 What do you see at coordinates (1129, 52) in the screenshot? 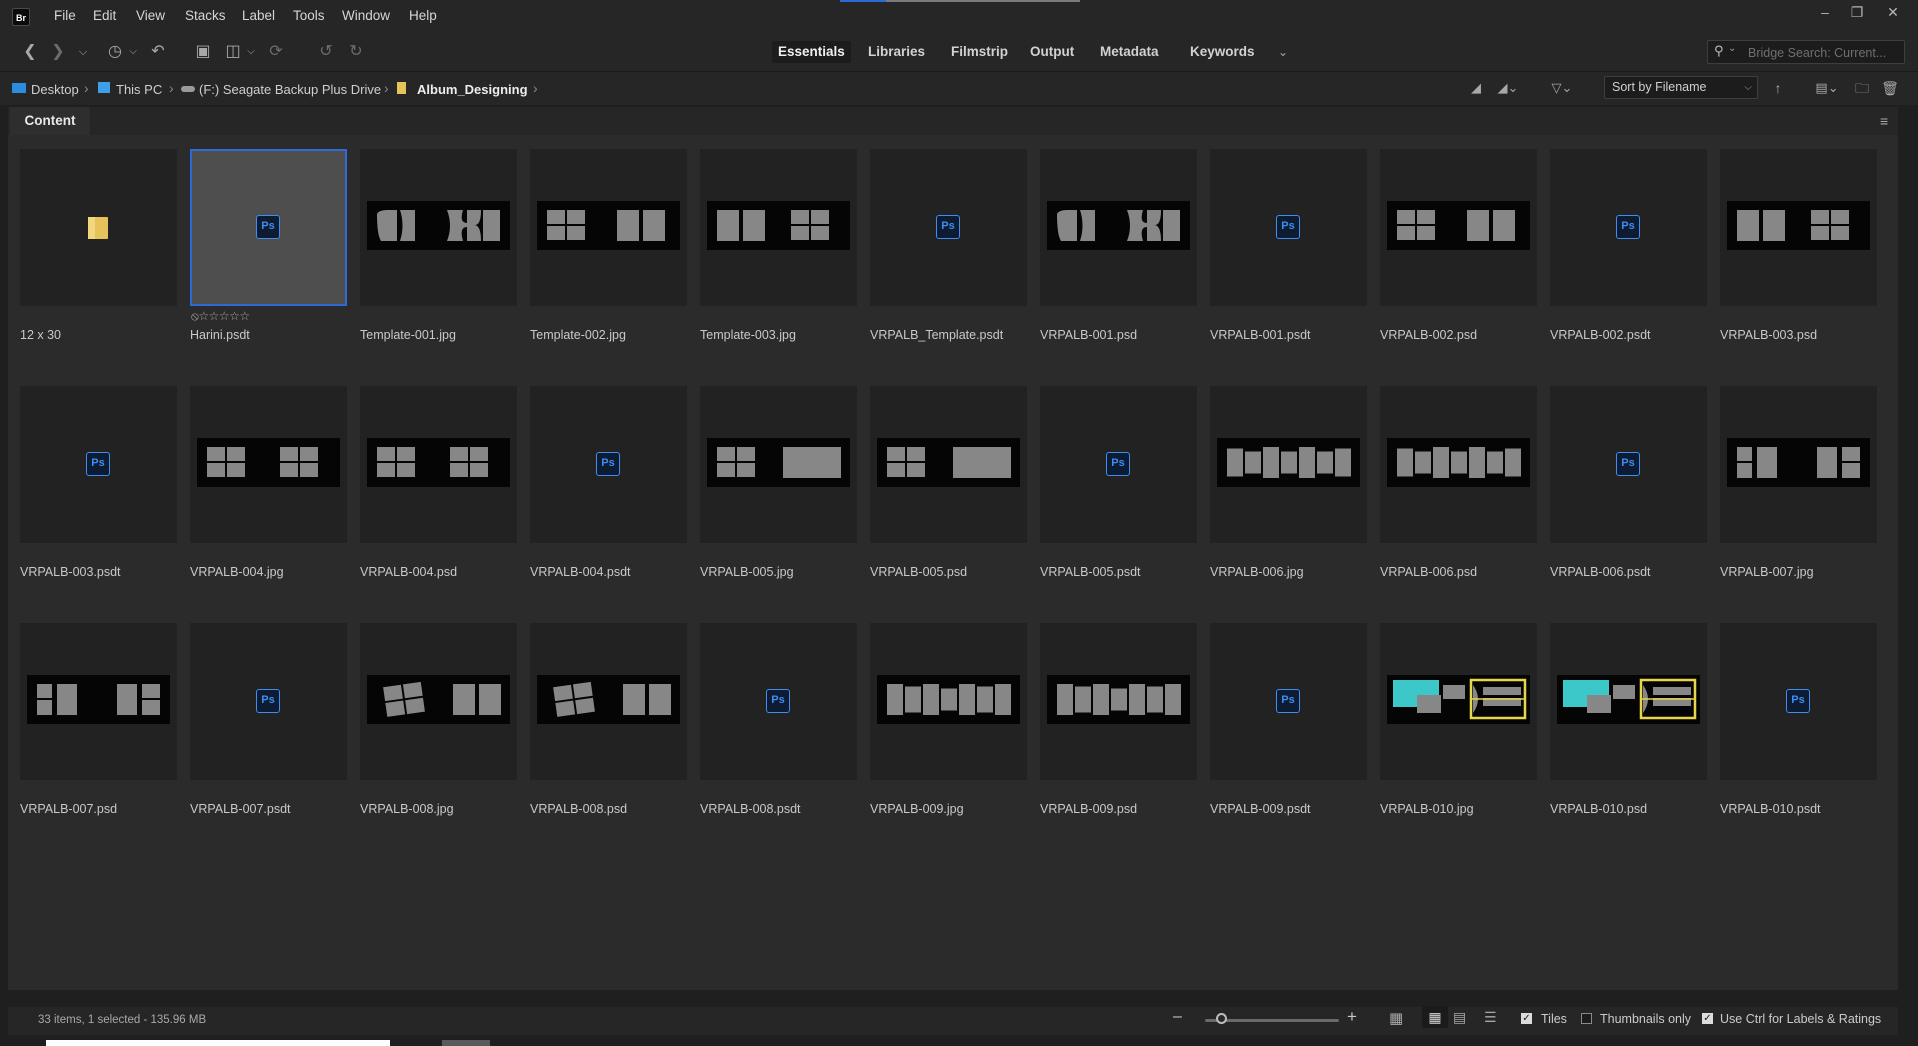
I see `workspace-metadata: Metadata` at bounding box center [1129, 52].